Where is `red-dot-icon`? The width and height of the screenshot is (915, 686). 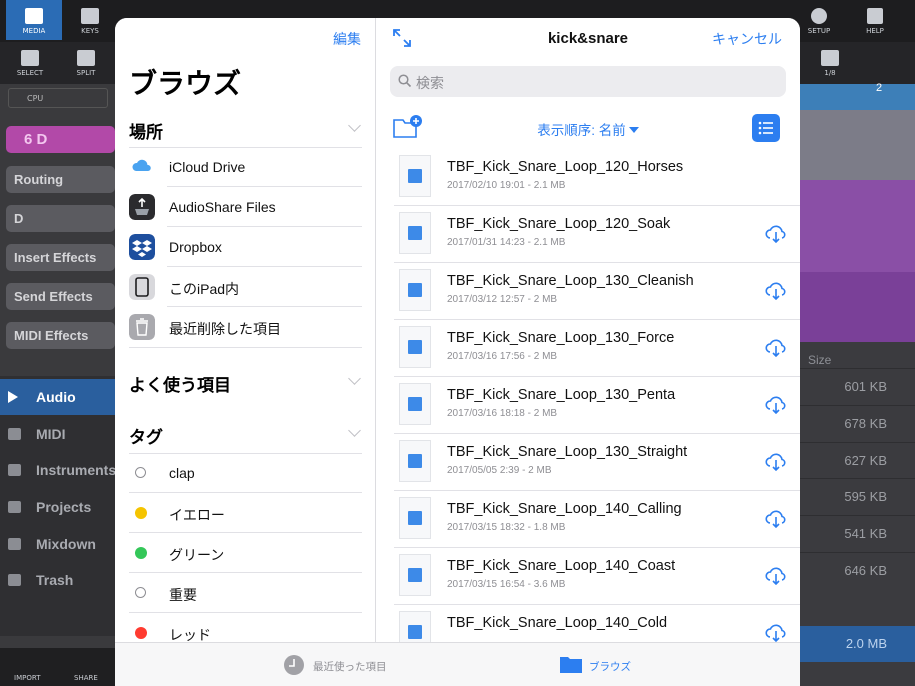 red-dot-icon is located at coordinates (141, 633).